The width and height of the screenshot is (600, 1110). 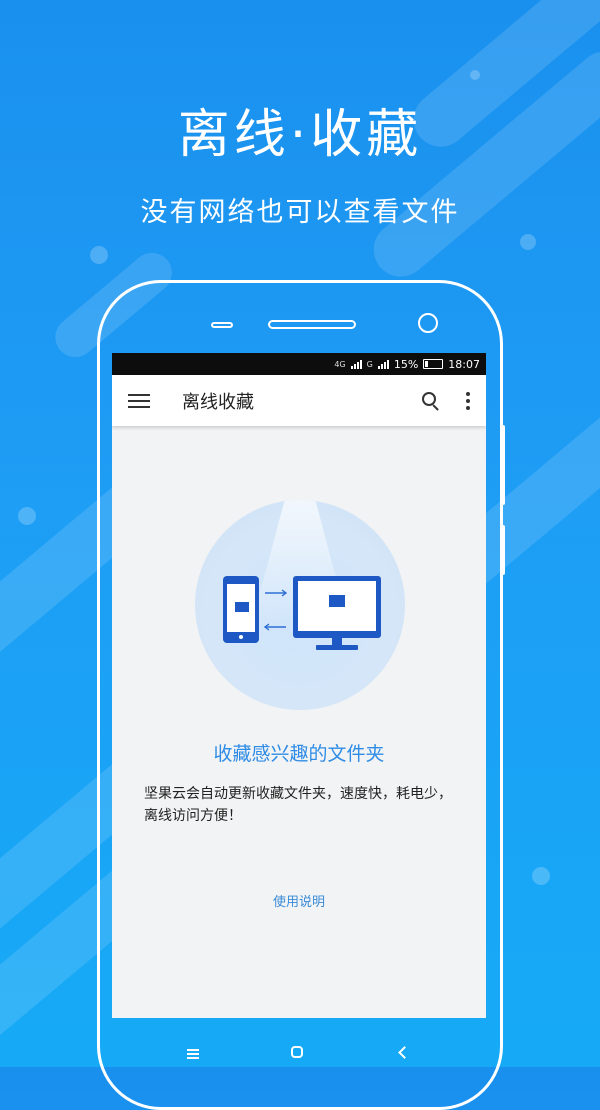 I want to click on search-icon, so click(x=431, y=401).